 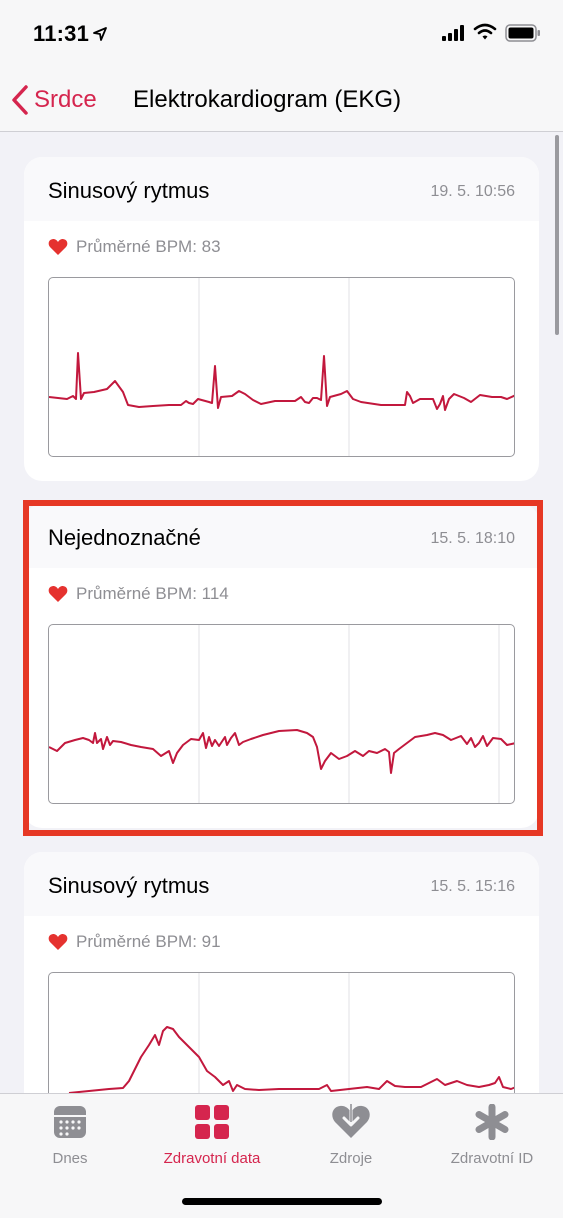 I want to click on recording-date: 19. 5. 10:56, so click(x=472, y=191).